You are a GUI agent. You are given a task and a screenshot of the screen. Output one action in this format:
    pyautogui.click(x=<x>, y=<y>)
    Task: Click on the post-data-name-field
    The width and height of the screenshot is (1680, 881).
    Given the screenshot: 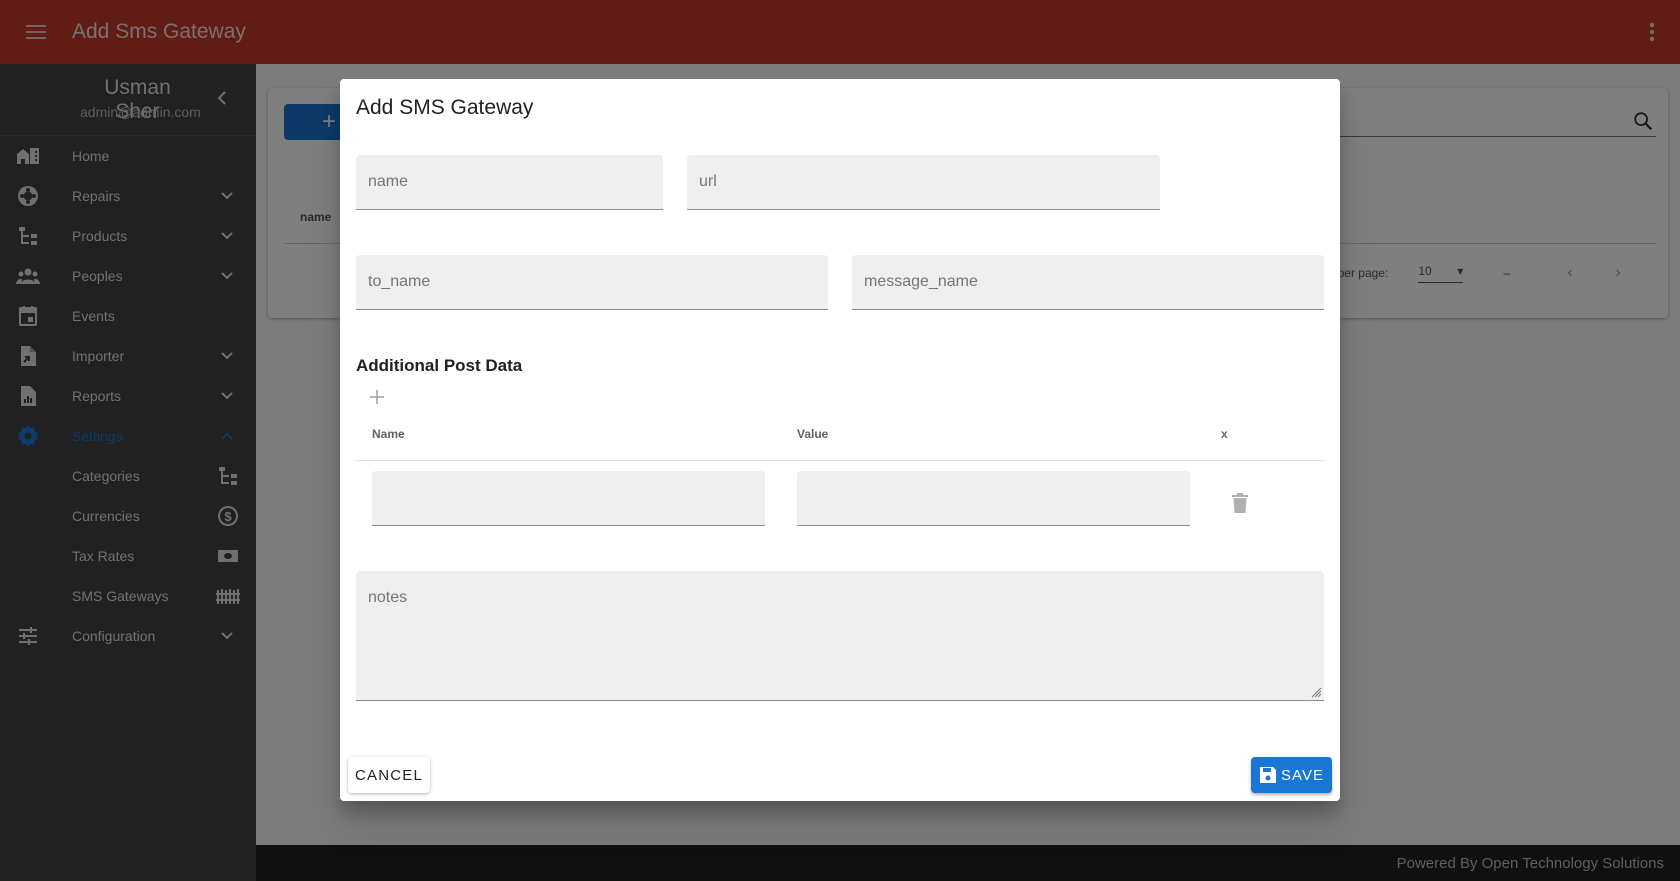 What is the action you would take?
    pyautogui.click(x=568, y=498)
    